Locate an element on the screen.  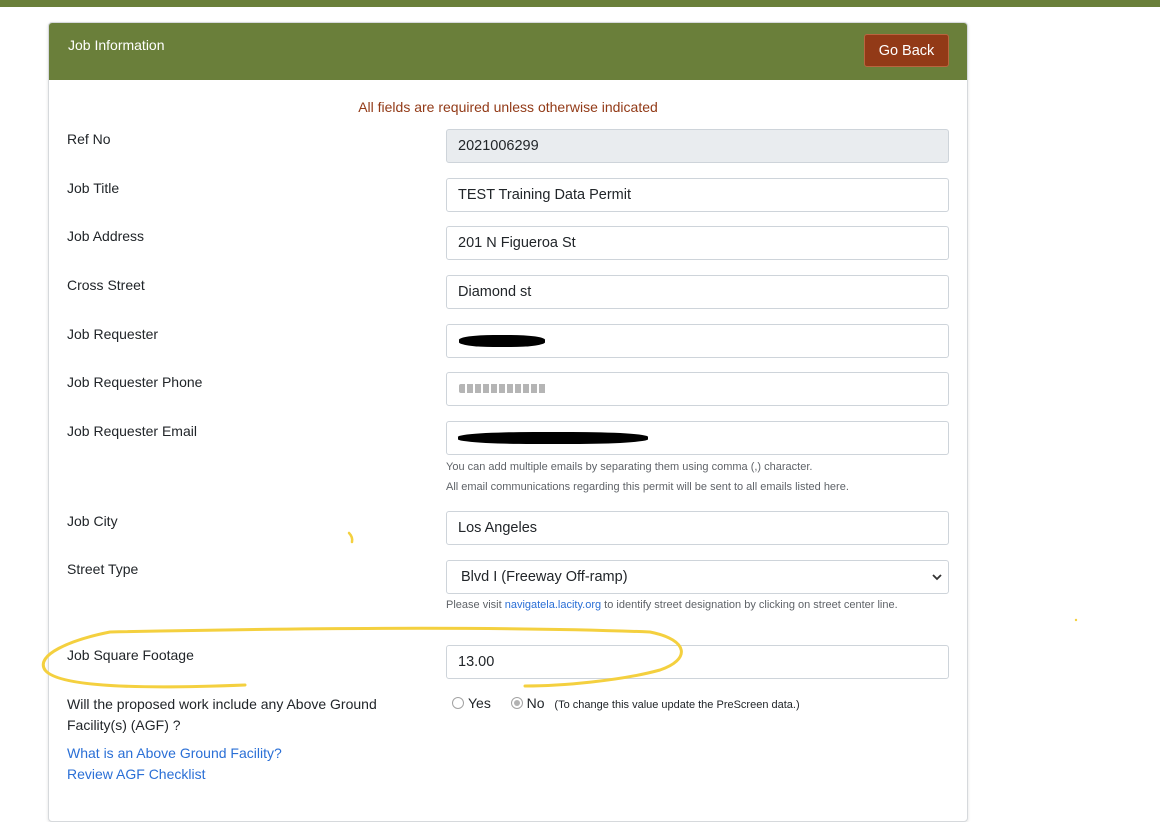
ref-no-field is located at coordinates (697, 146).